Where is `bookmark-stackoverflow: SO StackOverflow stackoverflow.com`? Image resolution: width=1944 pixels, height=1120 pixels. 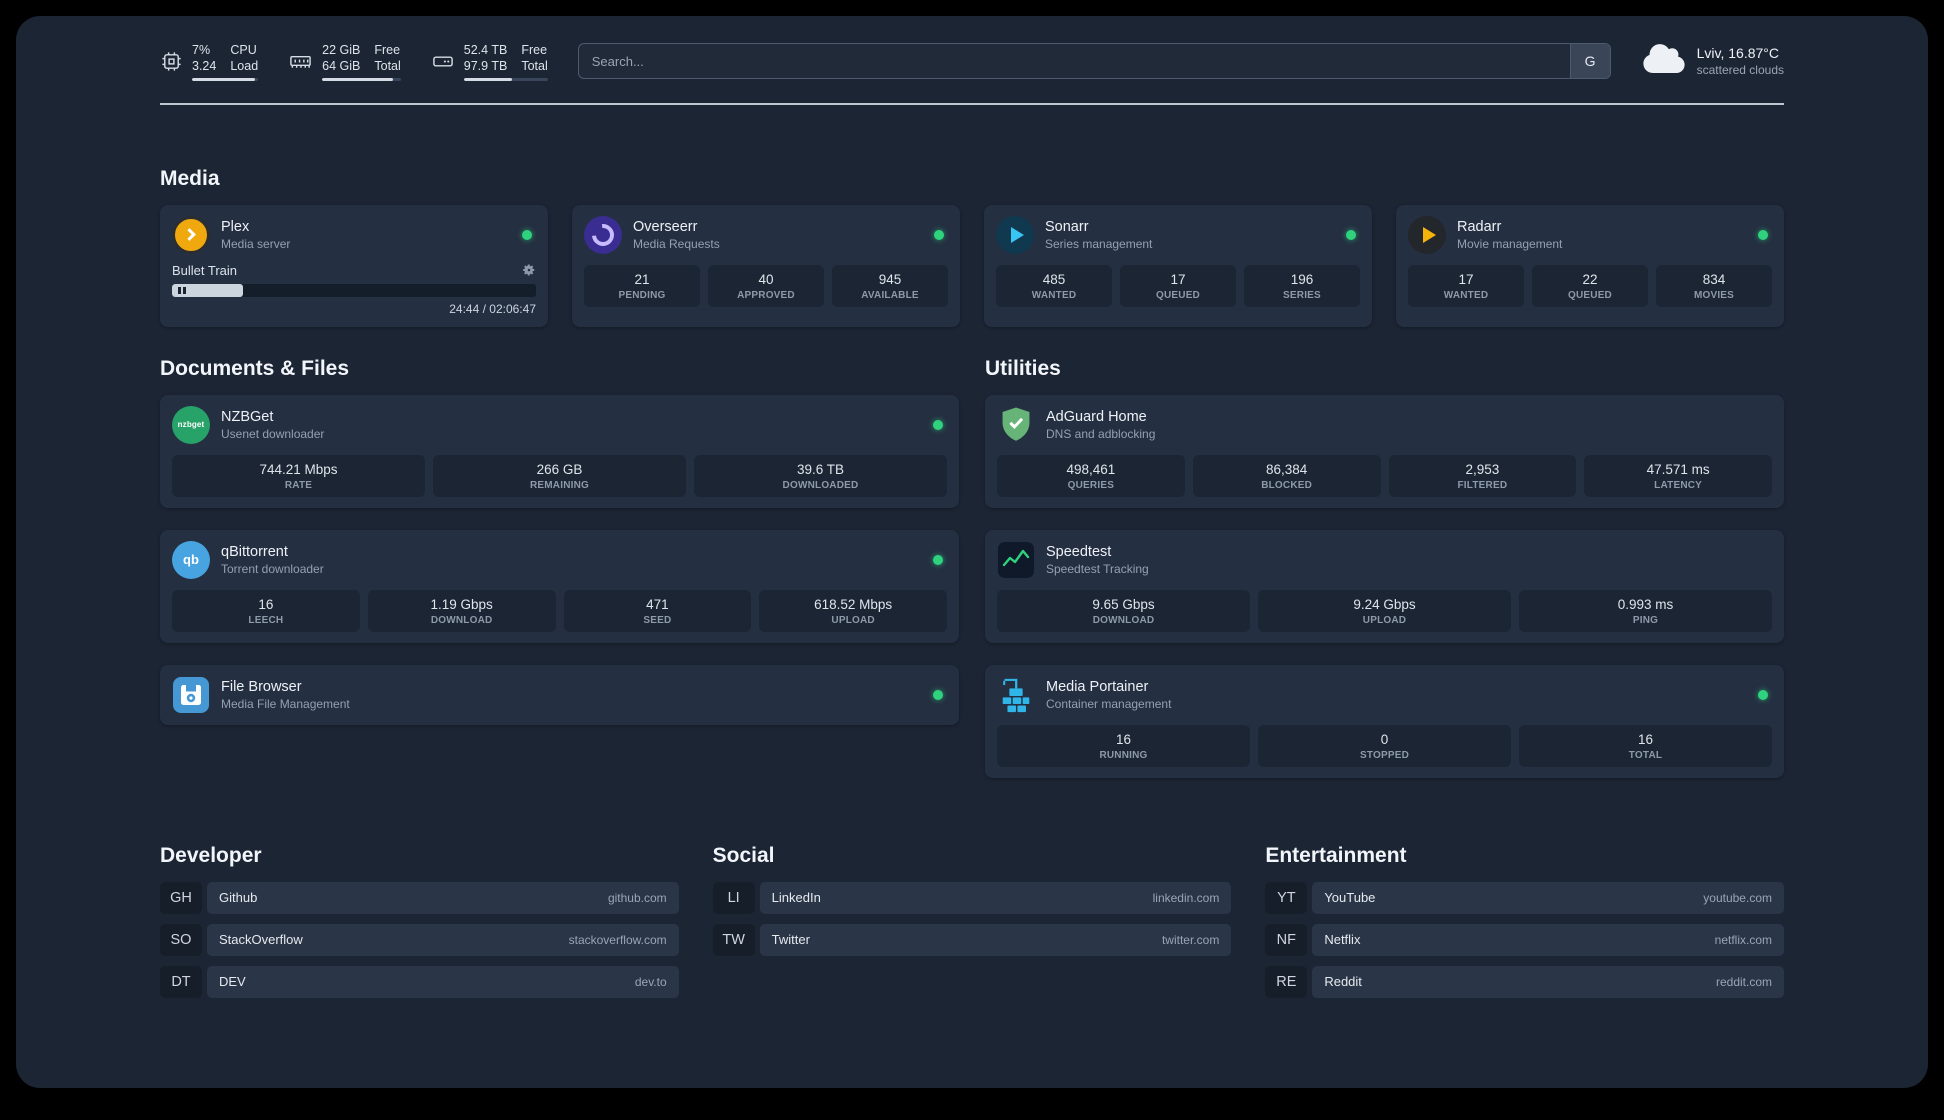
bookmark-stackoverflow: SO StackOverflow stackoverflow.com is located at coordinates (419, 939).